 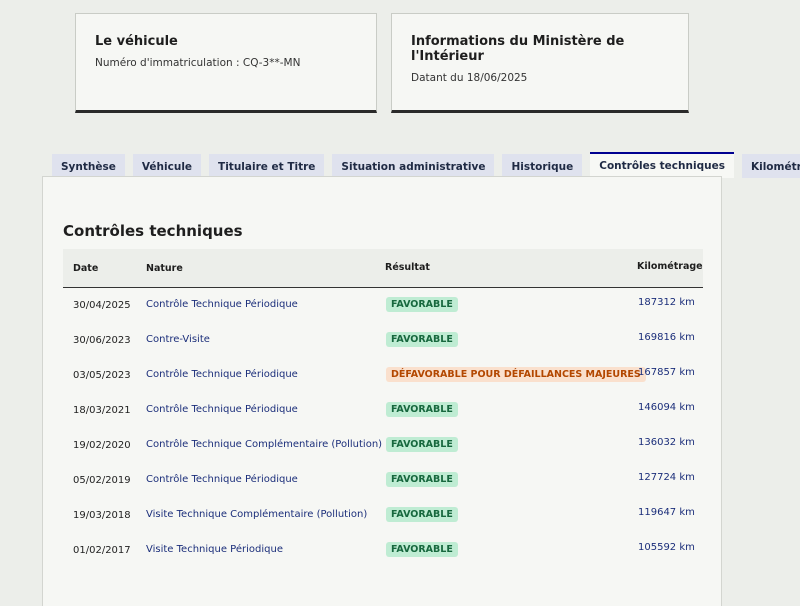 What do you see at coordinates (102, 550) in the screenshot?
I see `row-date: 01/02/2017` at bounding box center [102, 550].